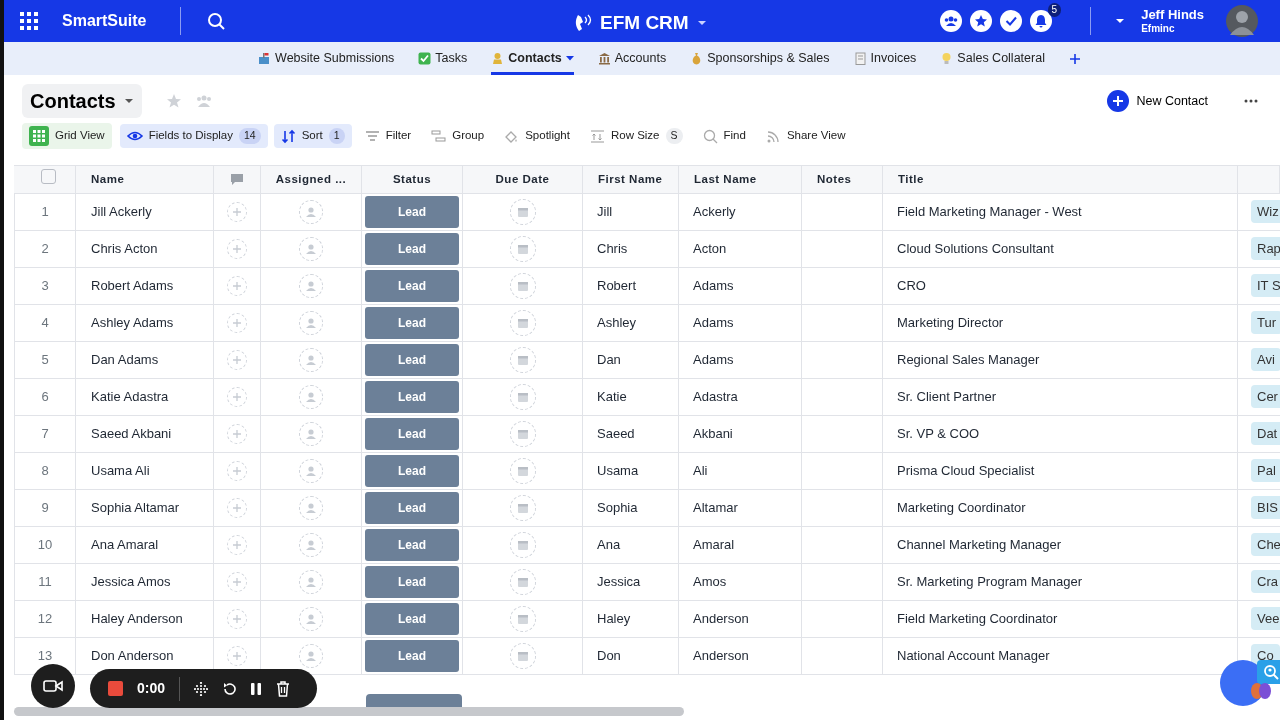 The width and height of the screenshot is (1280, 720). I want to click on user-menu: Jeff Hinds Efminc, so click(1159, 21).